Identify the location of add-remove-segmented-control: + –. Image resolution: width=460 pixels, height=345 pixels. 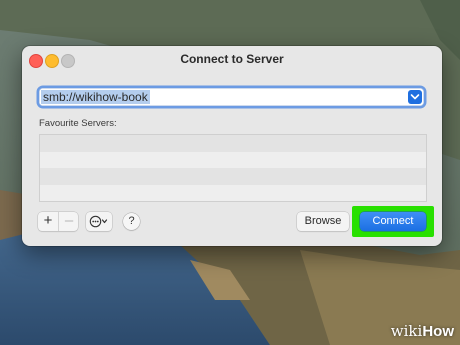
(58, 221).